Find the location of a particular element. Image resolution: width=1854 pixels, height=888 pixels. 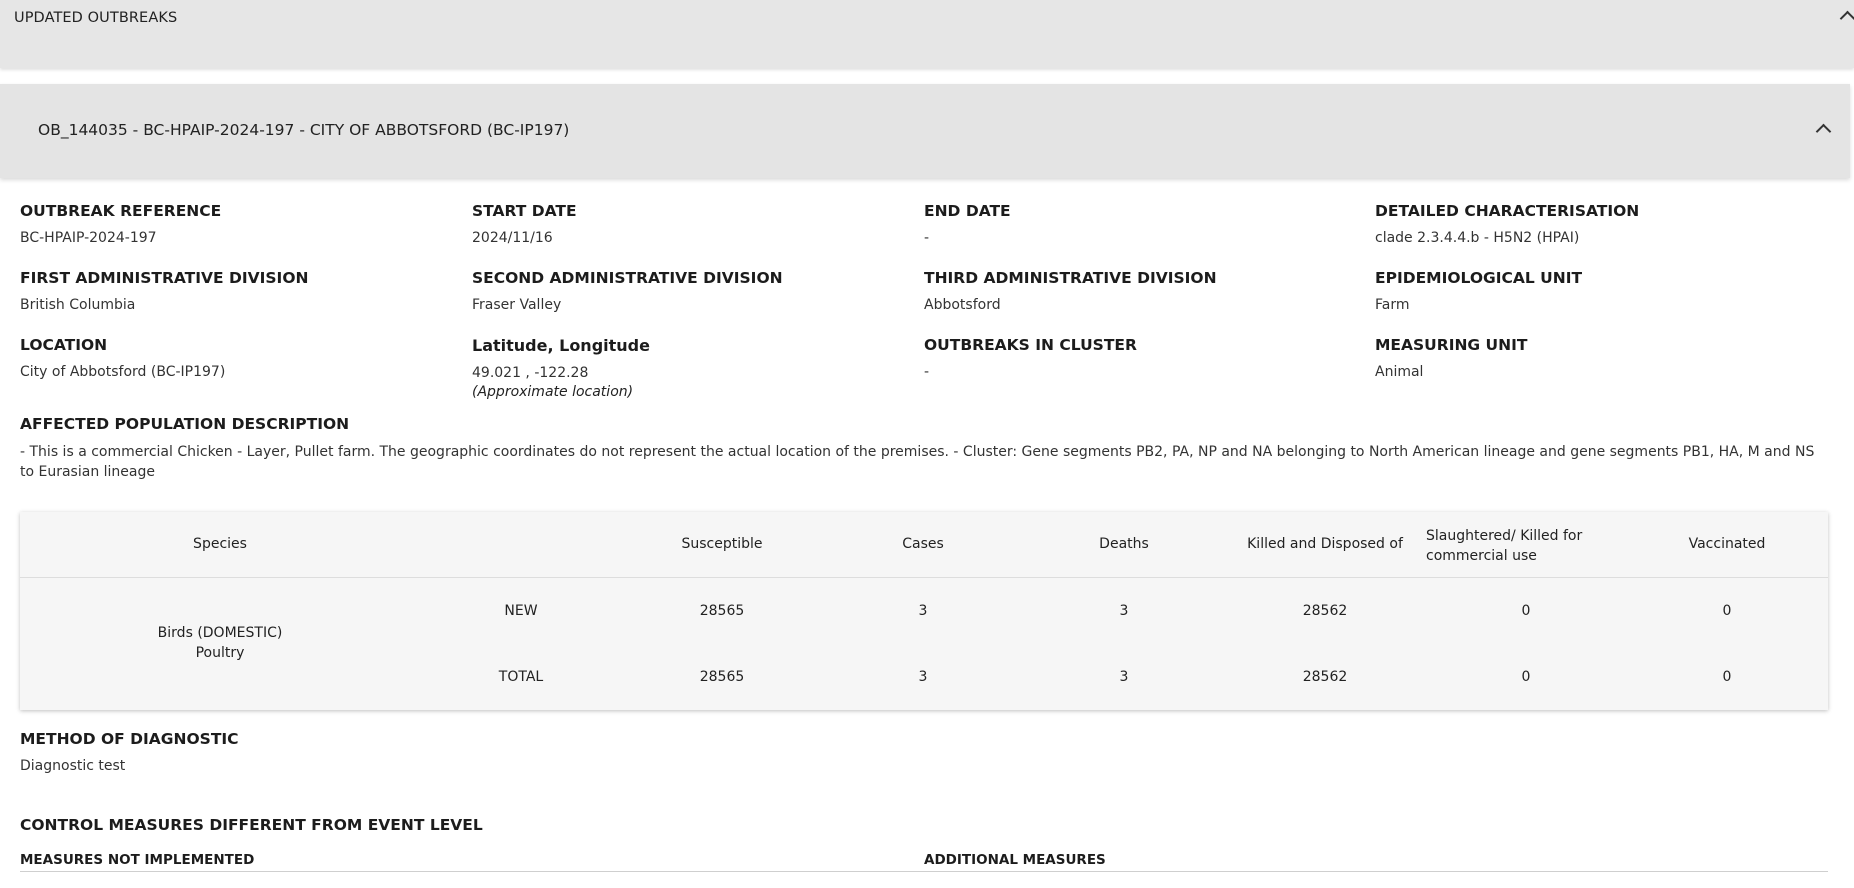

additional-measures-label: ADDITIONAL MEASURES is located at coordinates (1015, 860).